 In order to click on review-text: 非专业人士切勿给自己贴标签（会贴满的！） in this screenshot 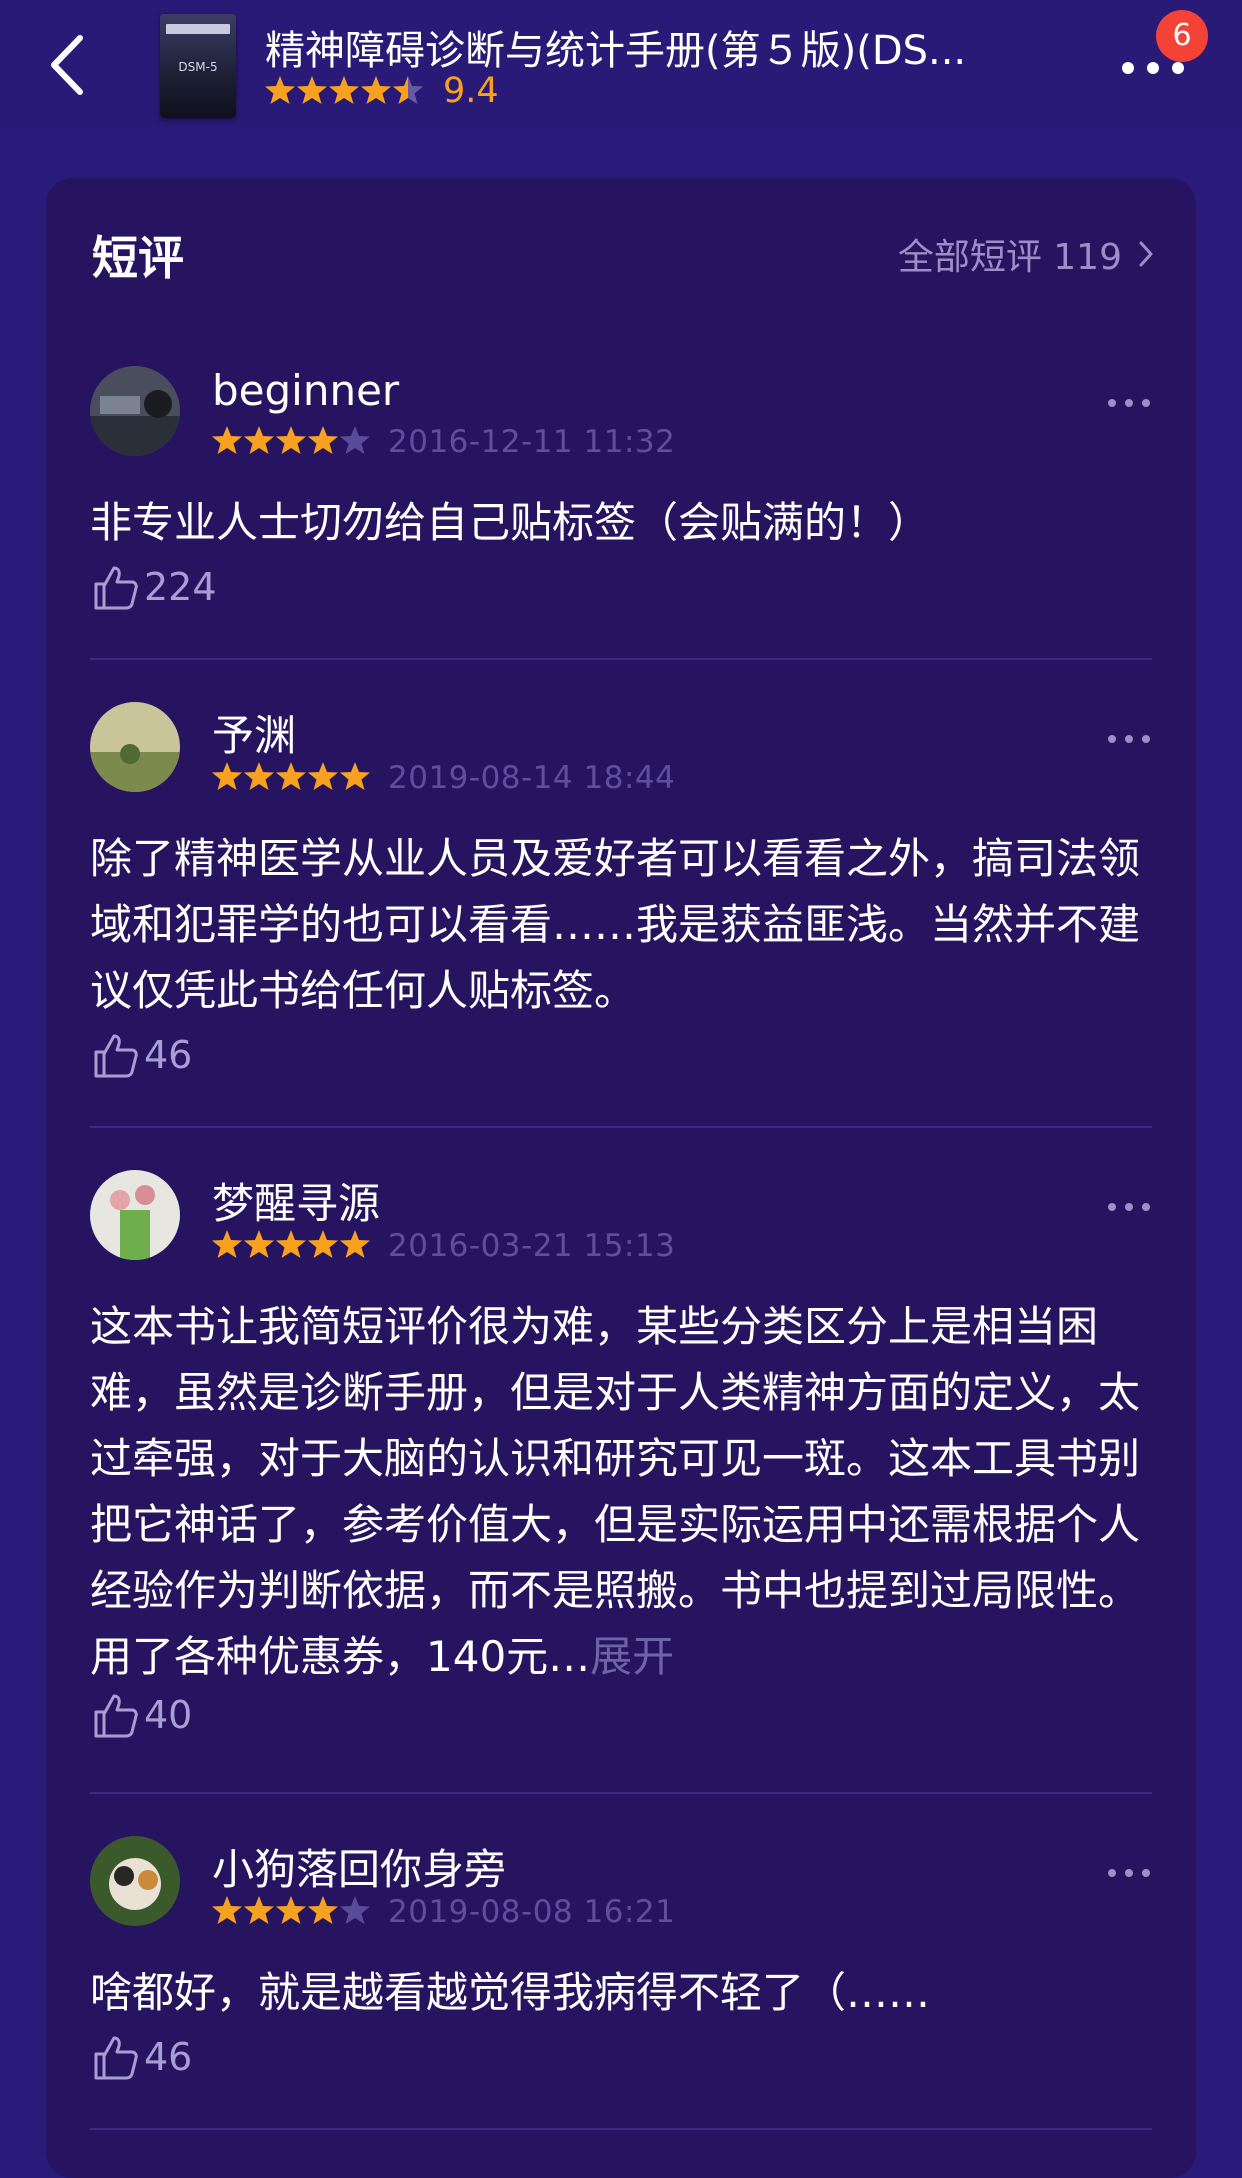, I will do `click(510, 522)`.